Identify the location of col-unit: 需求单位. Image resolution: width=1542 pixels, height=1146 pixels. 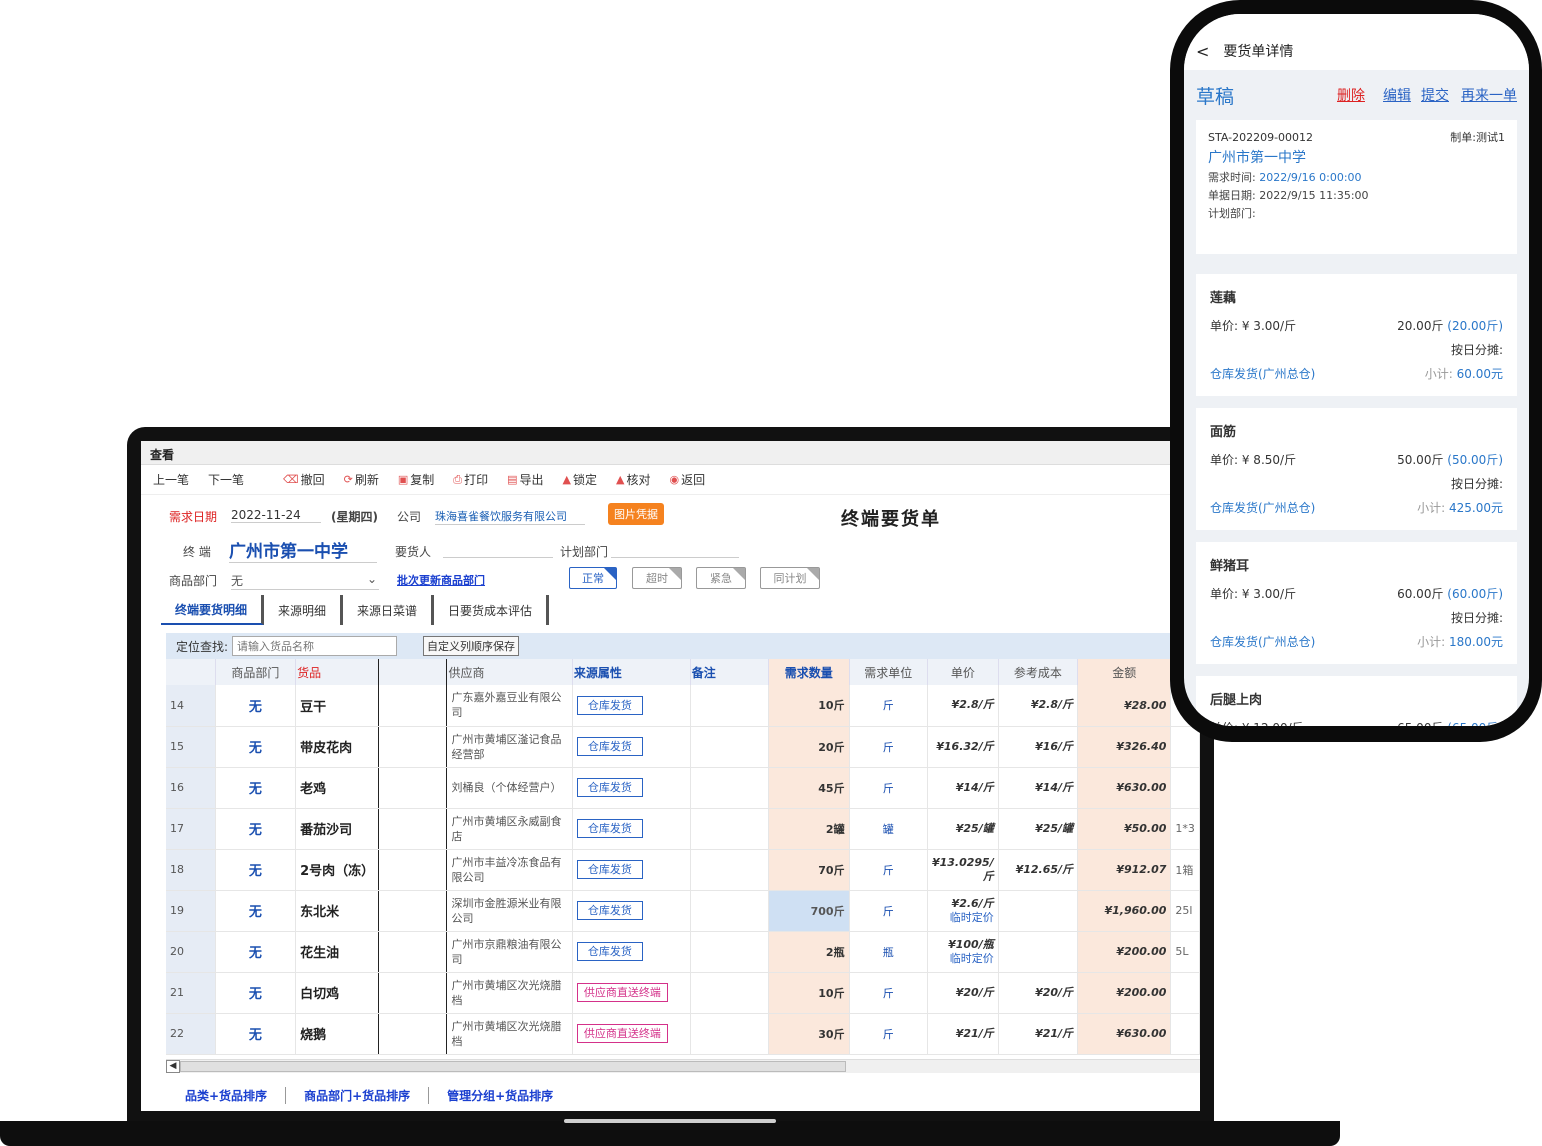
(888, 672).